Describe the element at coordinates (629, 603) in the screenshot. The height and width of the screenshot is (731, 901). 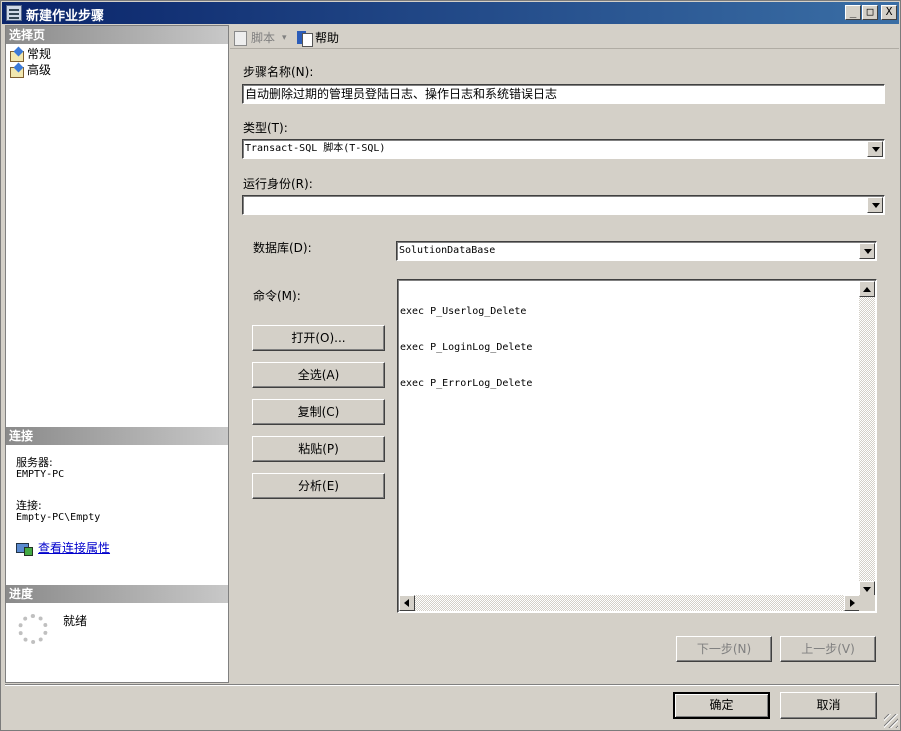
I see `horizontal-scrollbar` at that location.